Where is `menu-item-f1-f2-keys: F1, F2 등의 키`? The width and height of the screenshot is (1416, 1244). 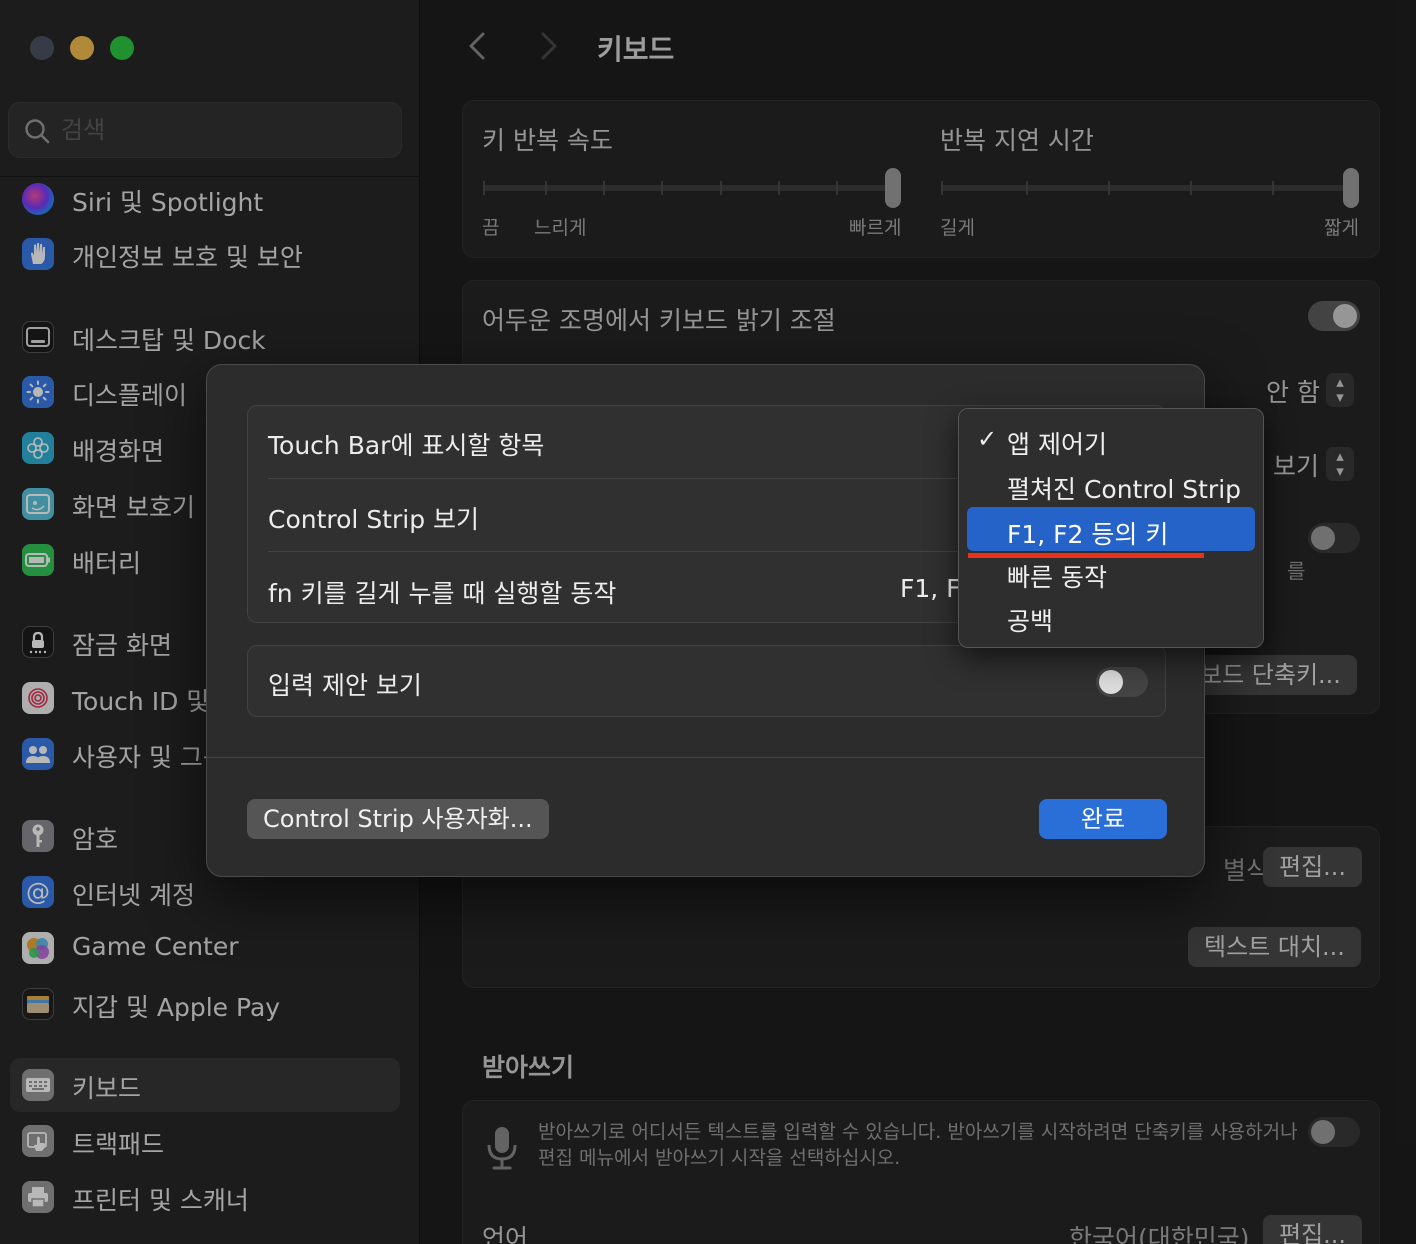 menu-item-f1-f2-keys: F1, F2 등의 키 is located at coordinates (1111, 529).